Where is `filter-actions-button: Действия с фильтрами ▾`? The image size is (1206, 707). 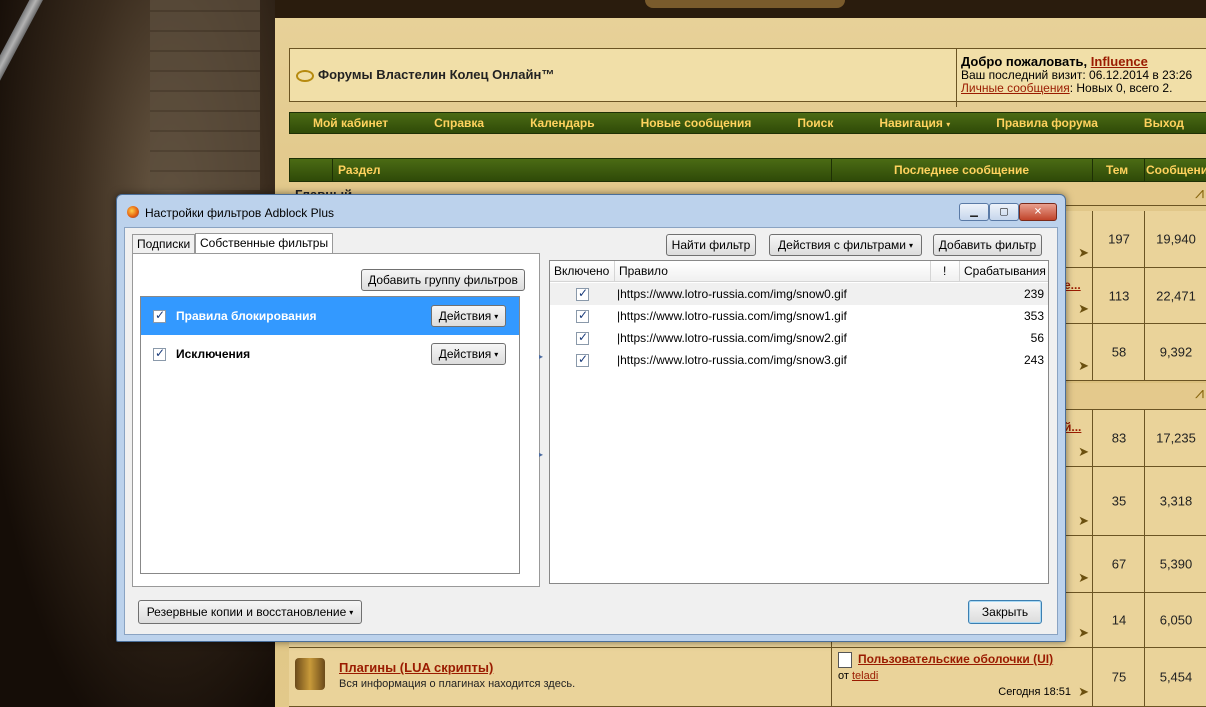 filter-actions-button: Действия с фильтрами ▾ is located at coordinates (845, 245).